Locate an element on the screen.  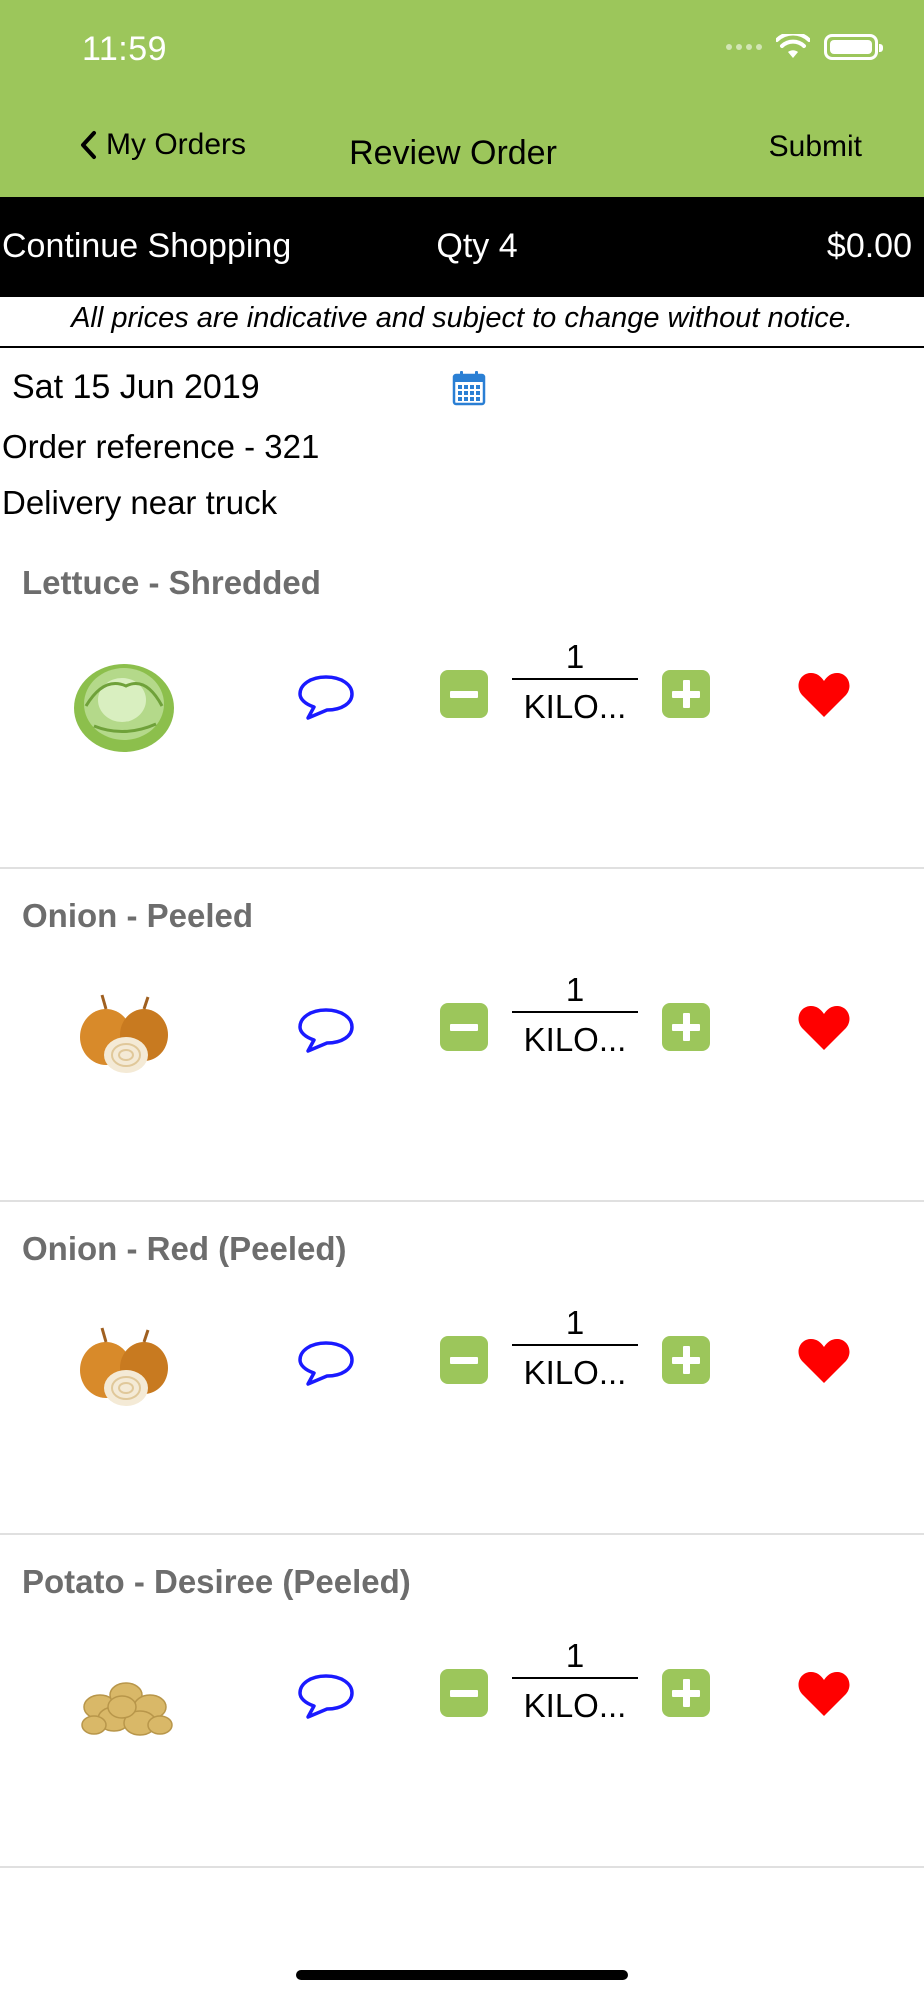
delivery-note: Delivery near truck is located at coordinates (140, 502).